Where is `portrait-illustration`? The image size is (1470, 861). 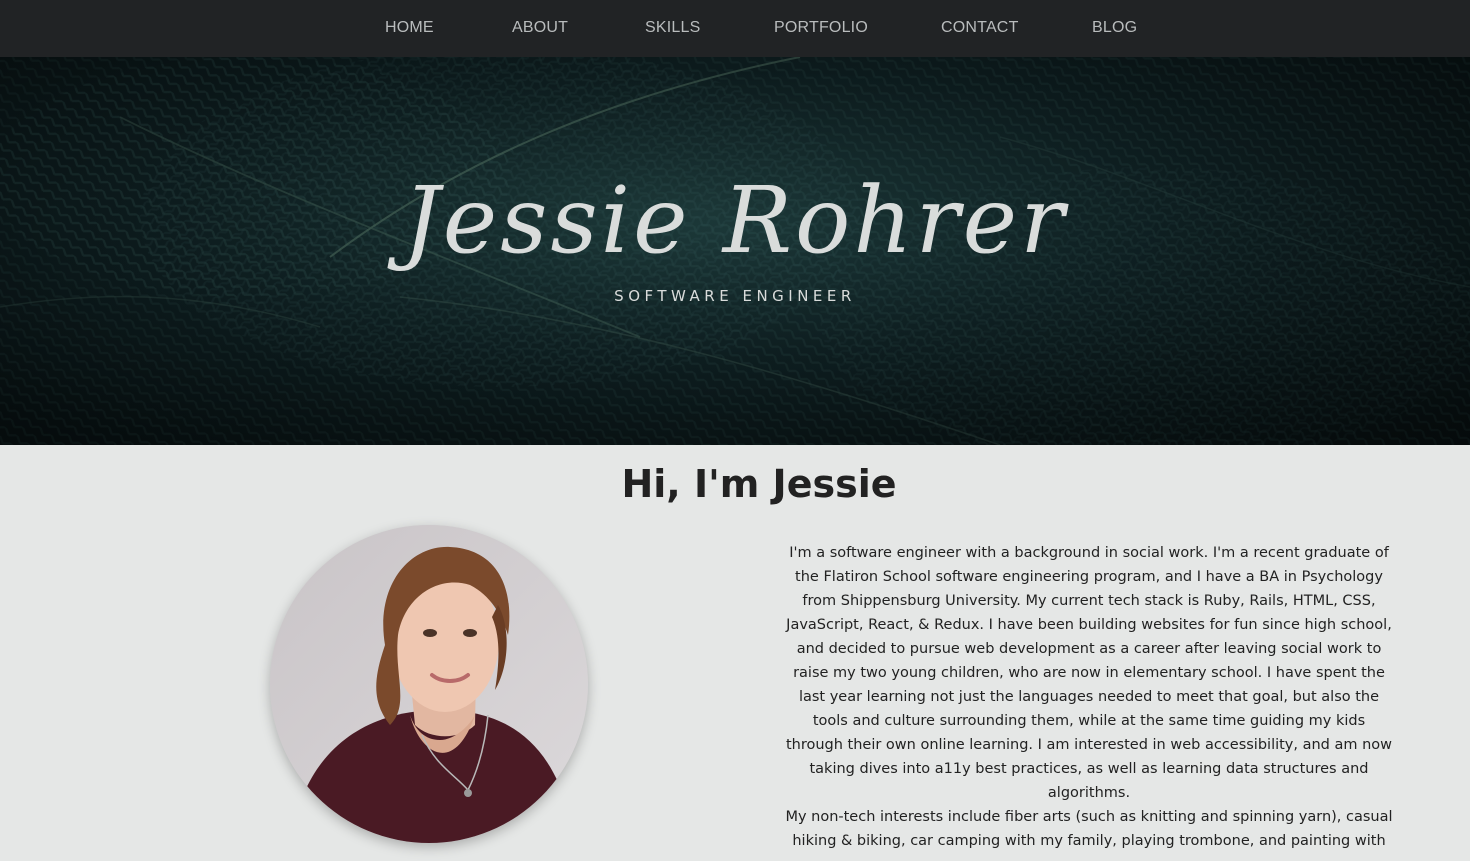 portrait-illustration is located at coordinates (429, 684).